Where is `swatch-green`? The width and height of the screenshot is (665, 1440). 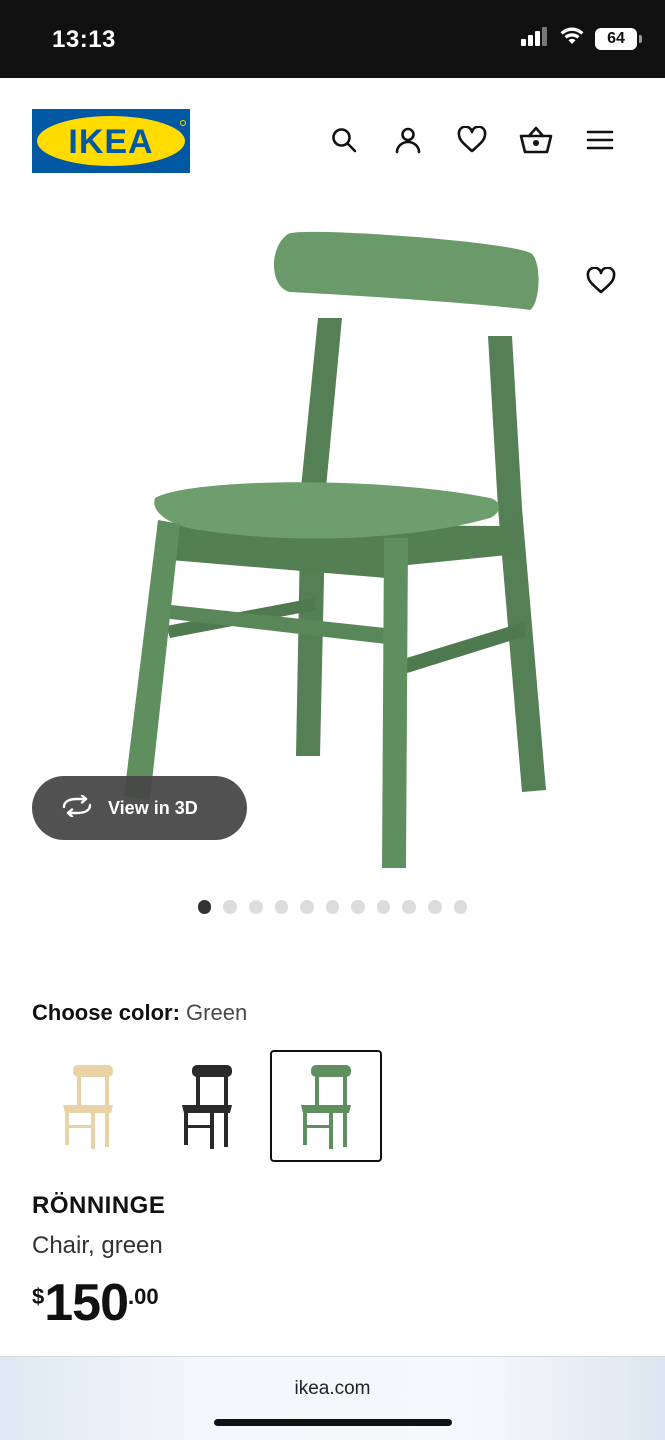 swatch-green is located at coordinates (326, 1106).